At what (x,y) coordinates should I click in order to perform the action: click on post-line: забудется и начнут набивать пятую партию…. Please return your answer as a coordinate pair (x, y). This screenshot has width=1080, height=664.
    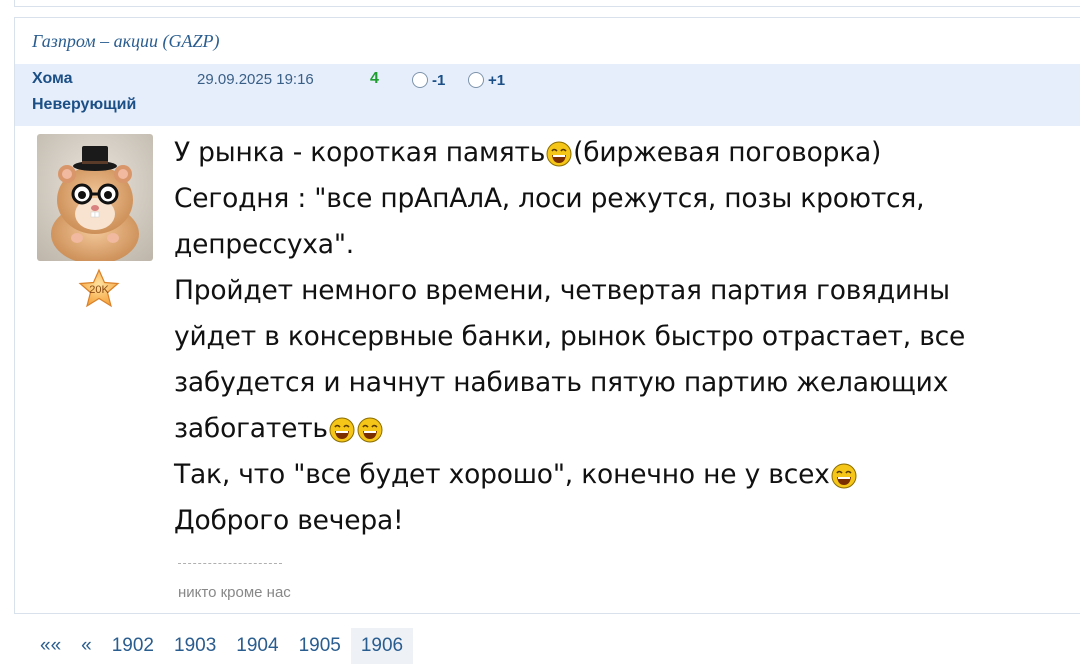
    Looking at the image, I should click on (561, 382).